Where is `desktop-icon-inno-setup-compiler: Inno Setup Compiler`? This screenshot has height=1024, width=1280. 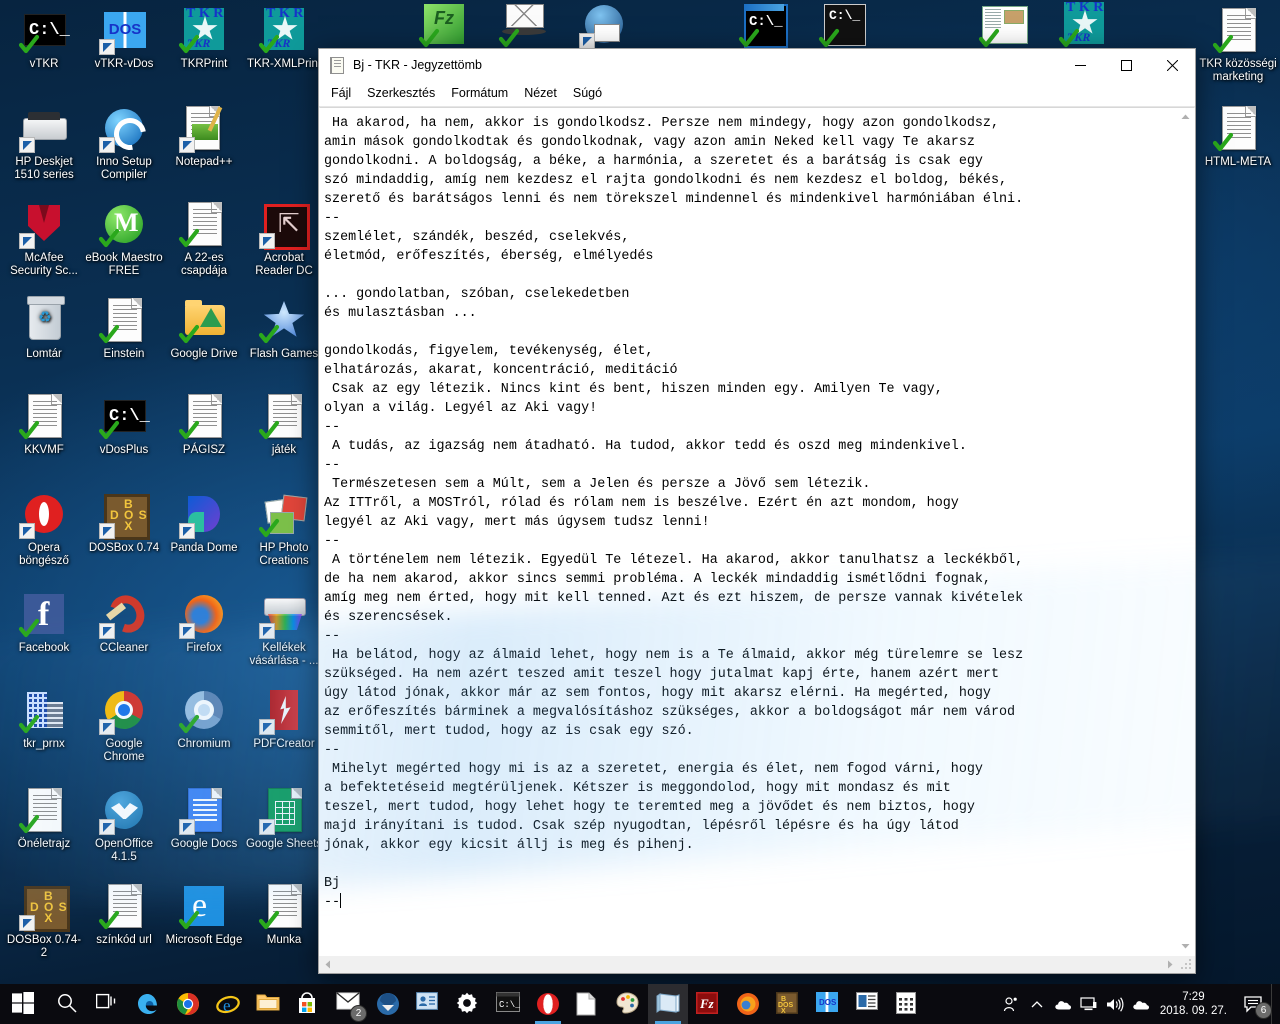
desktop-icon-inno-setup-compiler: Inno Setup Compiler is located at coordinates (124, 143).